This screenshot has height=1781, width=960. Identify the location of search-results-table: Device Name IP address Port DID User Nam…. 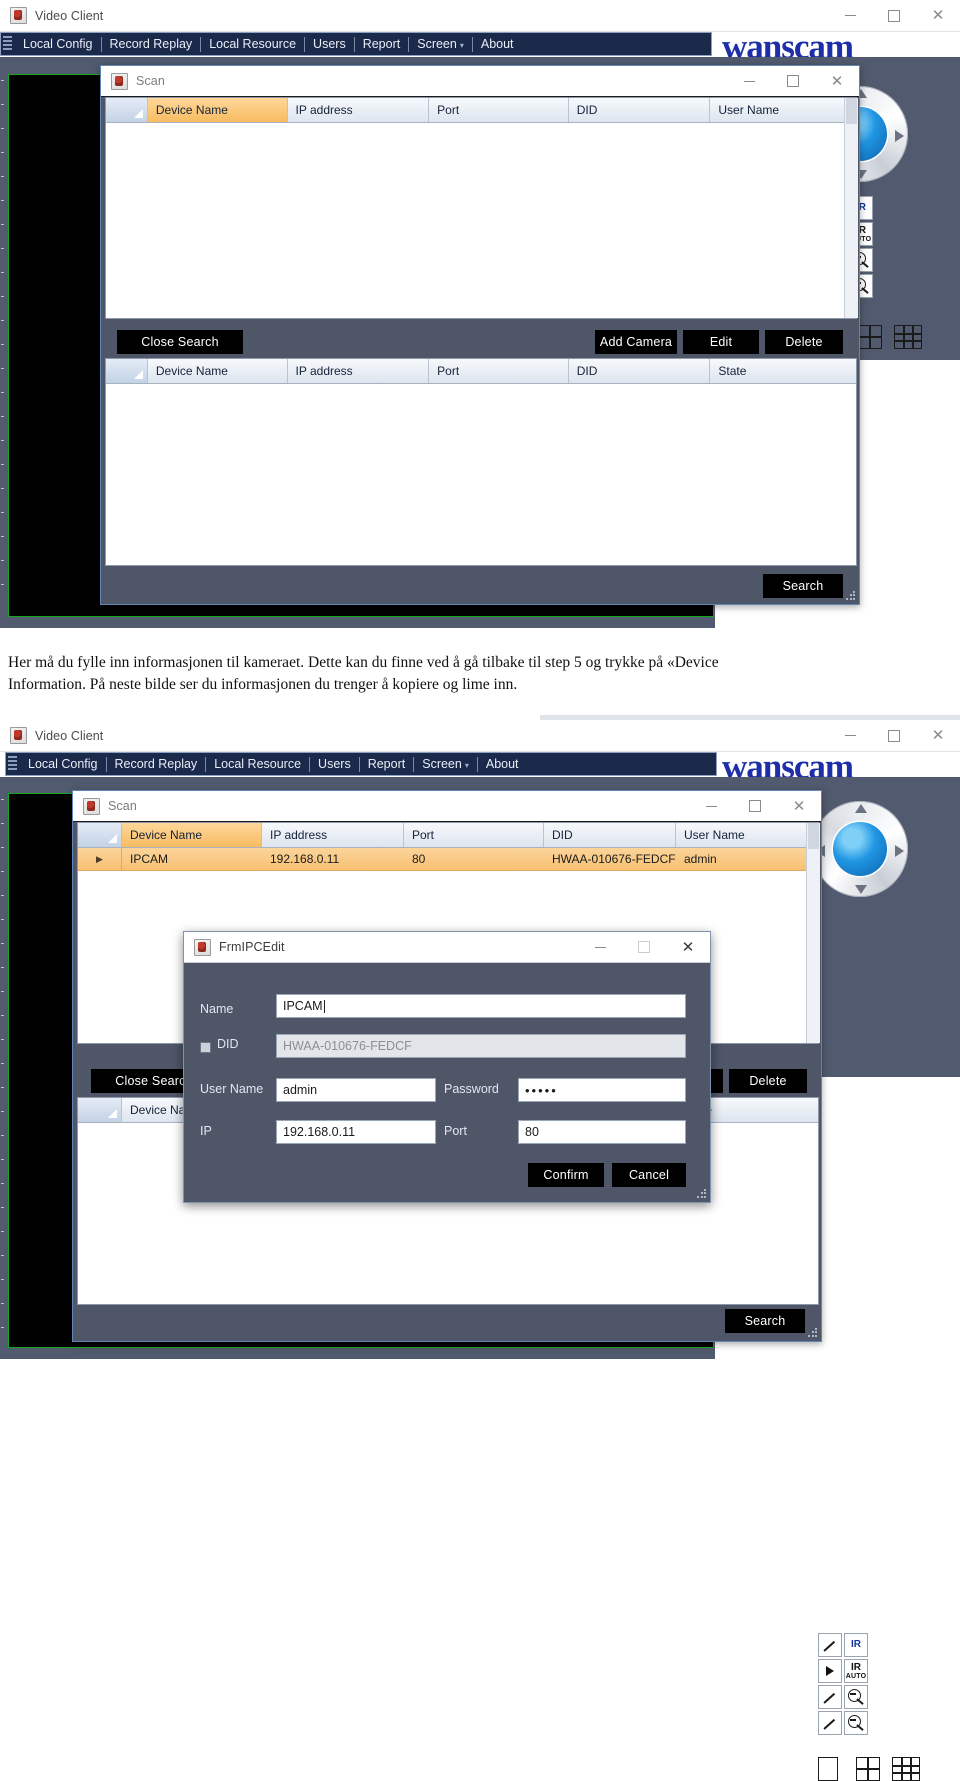
(481, 208).